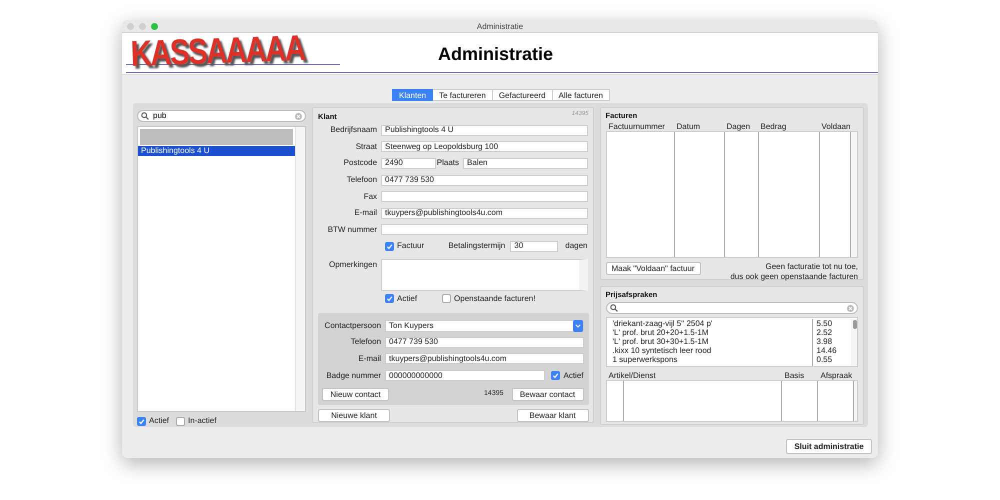  I want to click on field-label: Fax, so click(370, 196).